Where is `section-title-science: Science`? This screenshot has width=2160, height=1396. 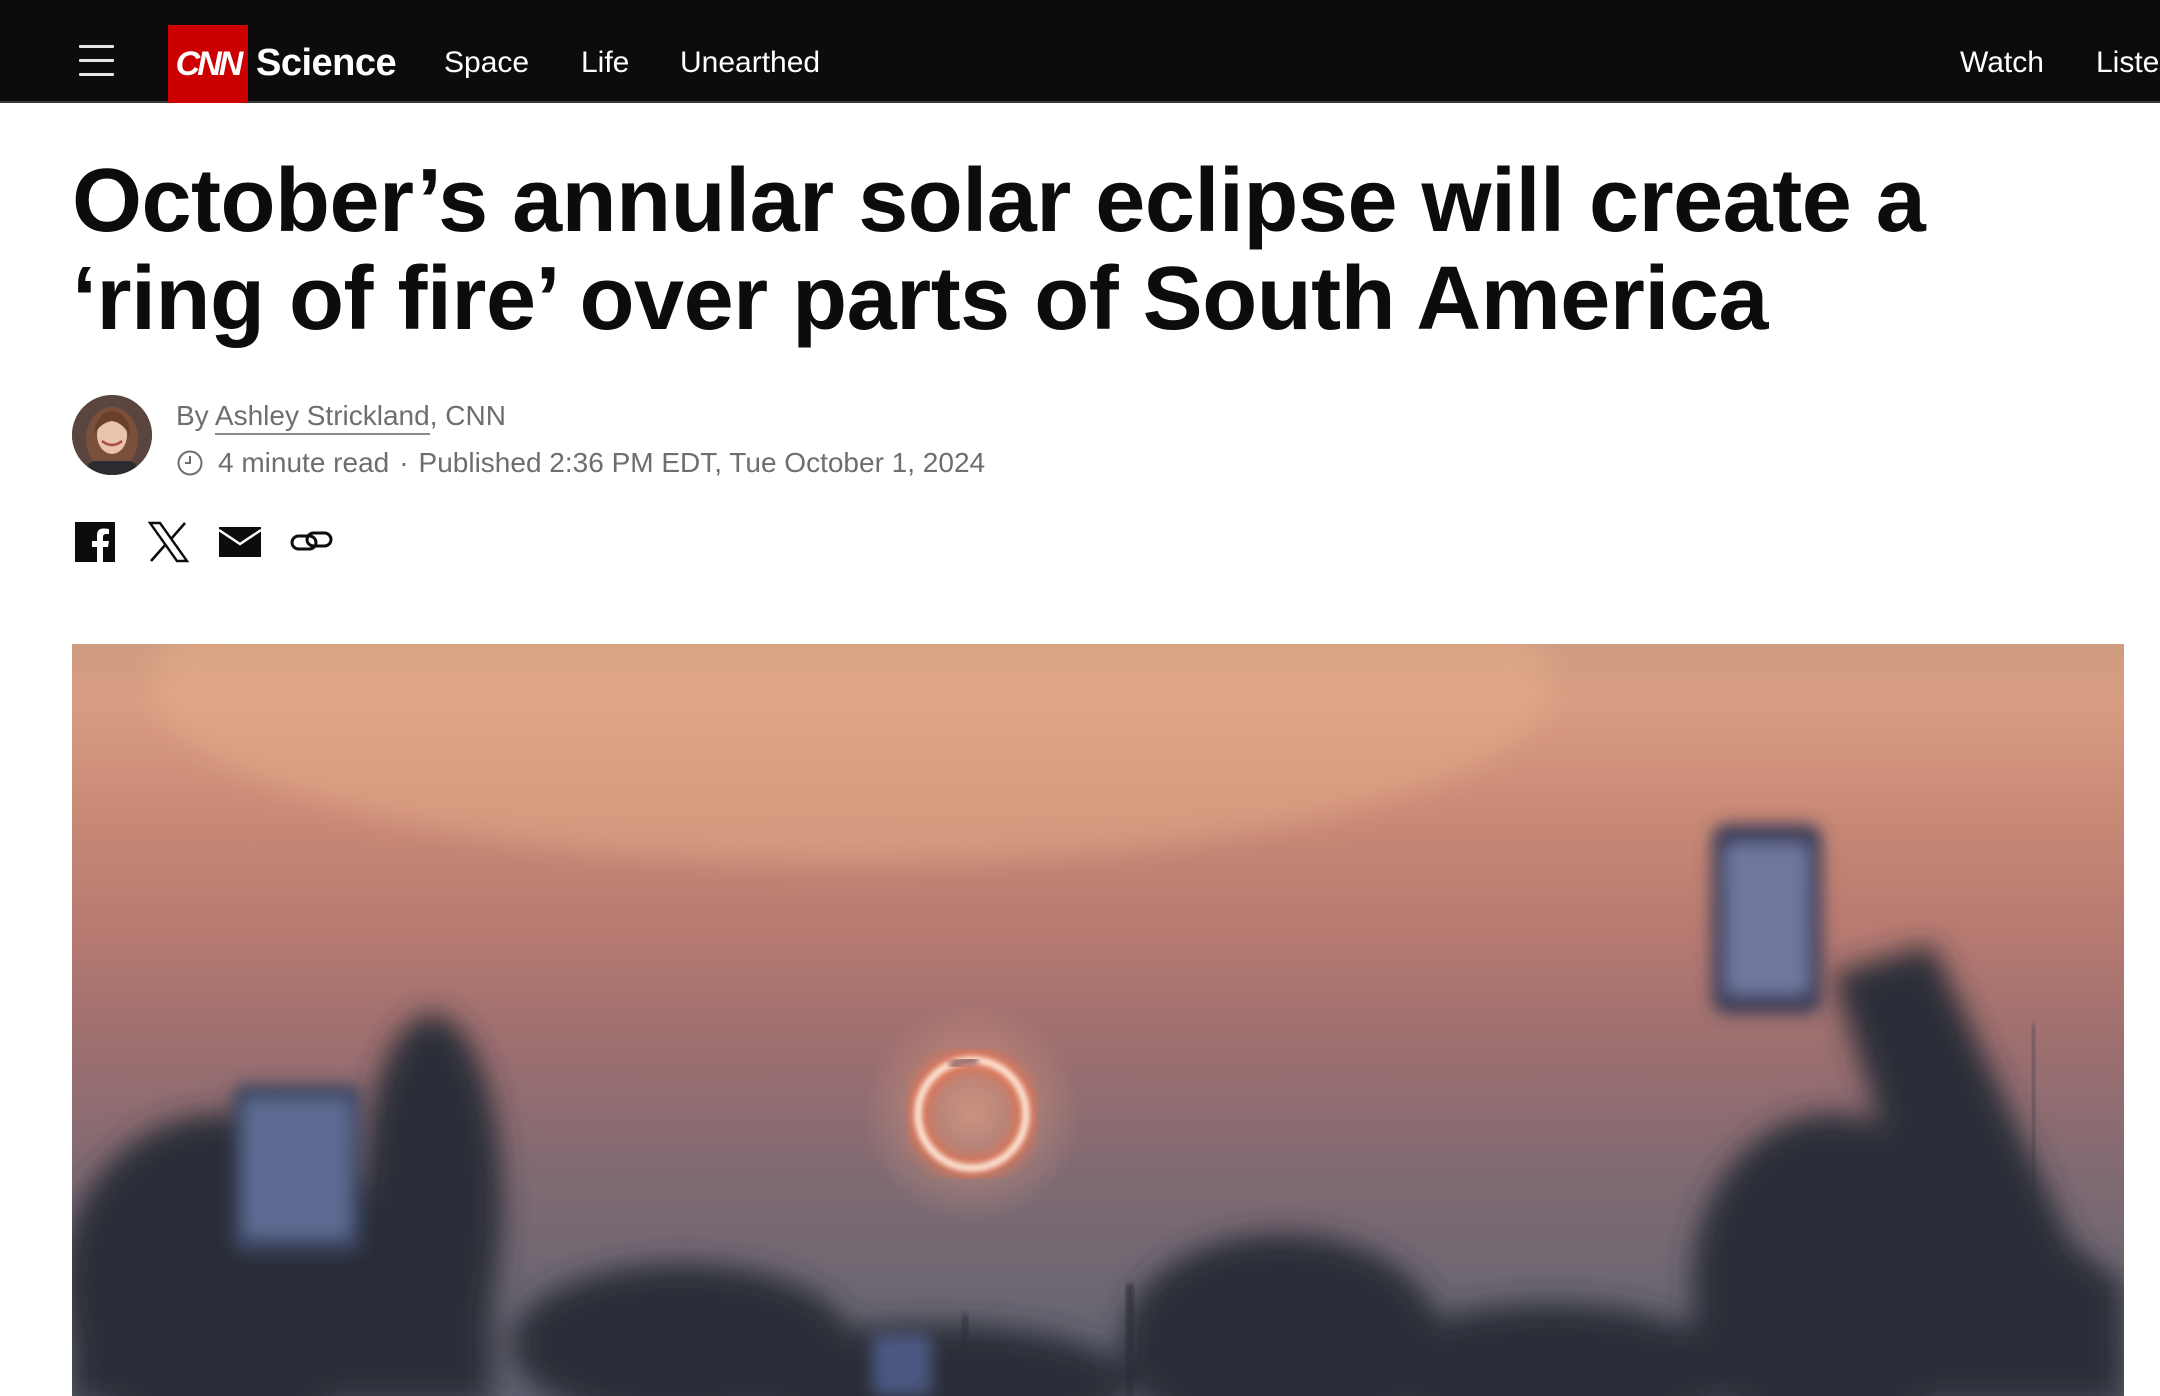
section-title-science: Science is located at coordinates (326, 63).